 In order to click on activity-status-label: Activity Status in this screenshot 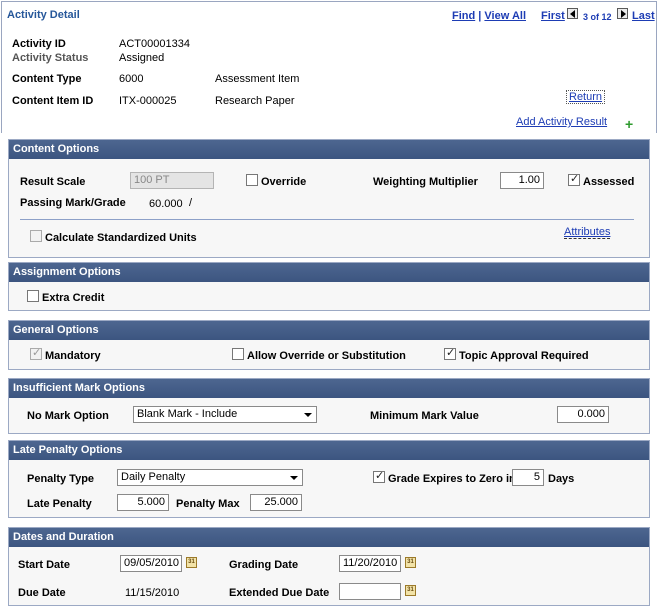, I will do `click(50, 58)`.